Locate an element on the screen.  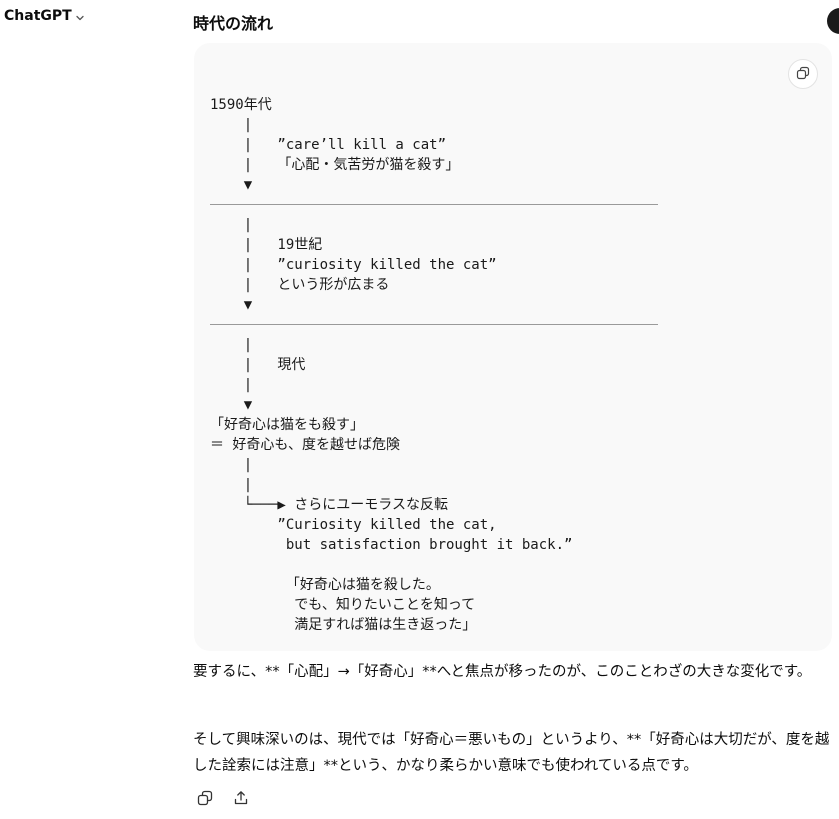
share-button is located at coordinates (241, 800).